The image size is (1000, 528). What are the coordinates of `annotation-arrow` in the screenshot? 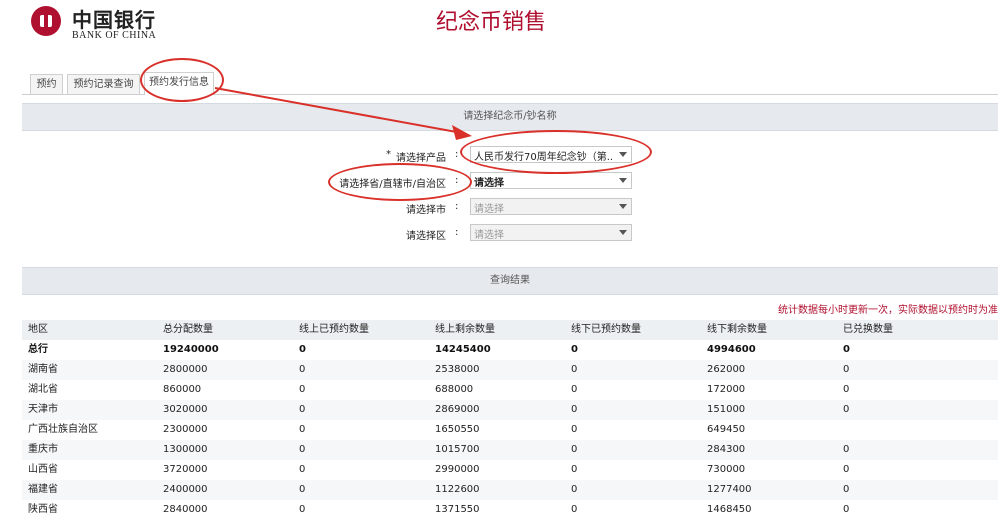 It's located at (343, 113).